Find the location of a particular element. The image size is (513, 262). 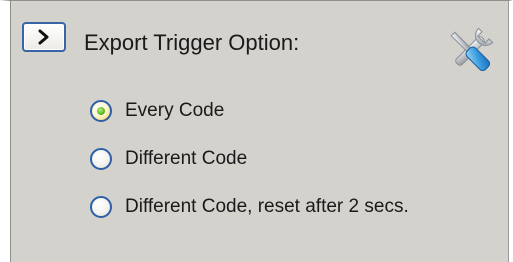

option-different-code-reset: Different Code, reset after 2 secs. is located at coordinates (249, 207).